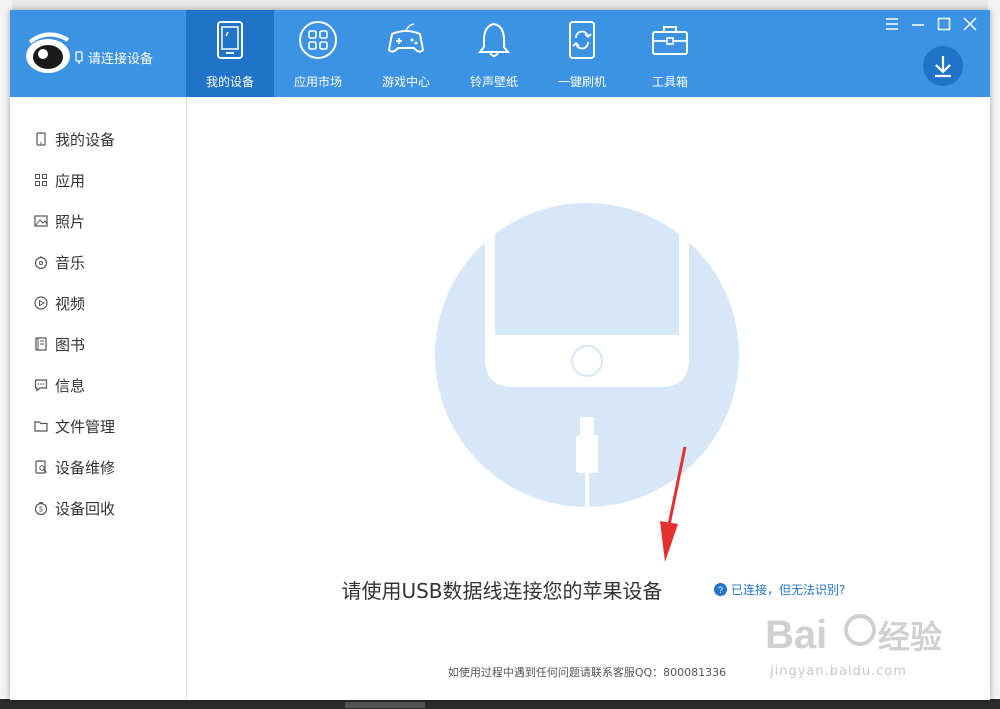  What do you see at coordinates (582, 40) in the screenshot?
I see `flash-refresh-icon` at bounding box center [582, 40].